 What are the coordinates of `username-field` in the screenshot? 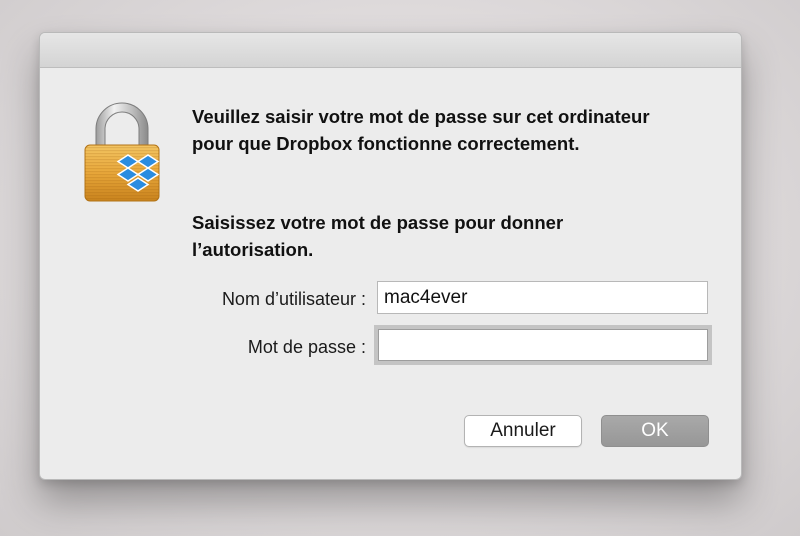 It's located at (542, 297).